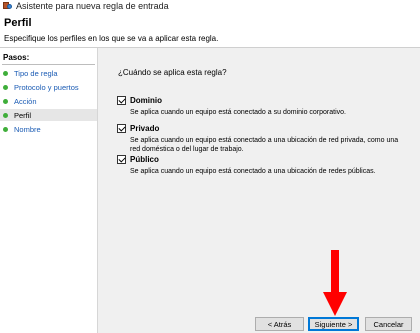 The image size is (420, 333). I want to click on question-label: ¿Cuándo se aplica esta regla?, so click(172, 72).